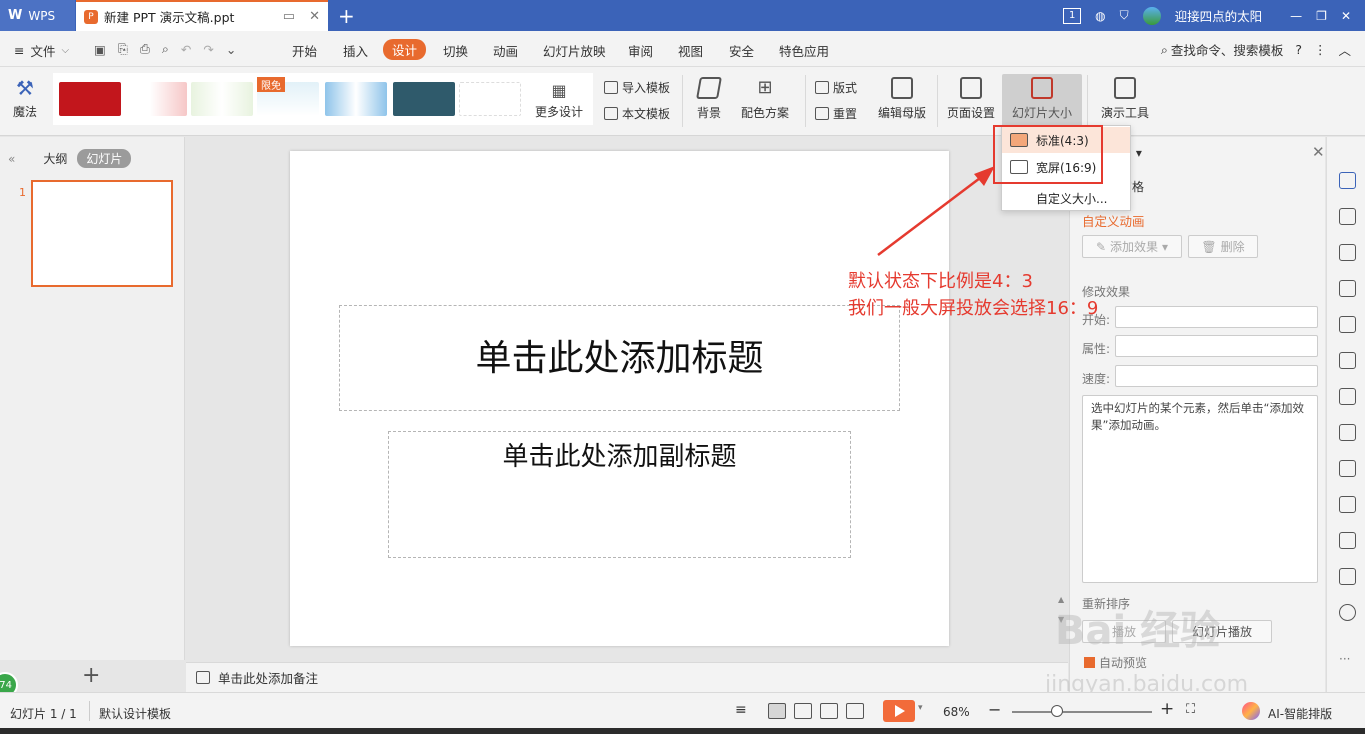 The width and height of the screenshot is (1365, 734). What do you see at coordinates (1190, 709) in the screenshot?
I see `fit-window-icon: ⛶` at bounding box center [1190, 709].